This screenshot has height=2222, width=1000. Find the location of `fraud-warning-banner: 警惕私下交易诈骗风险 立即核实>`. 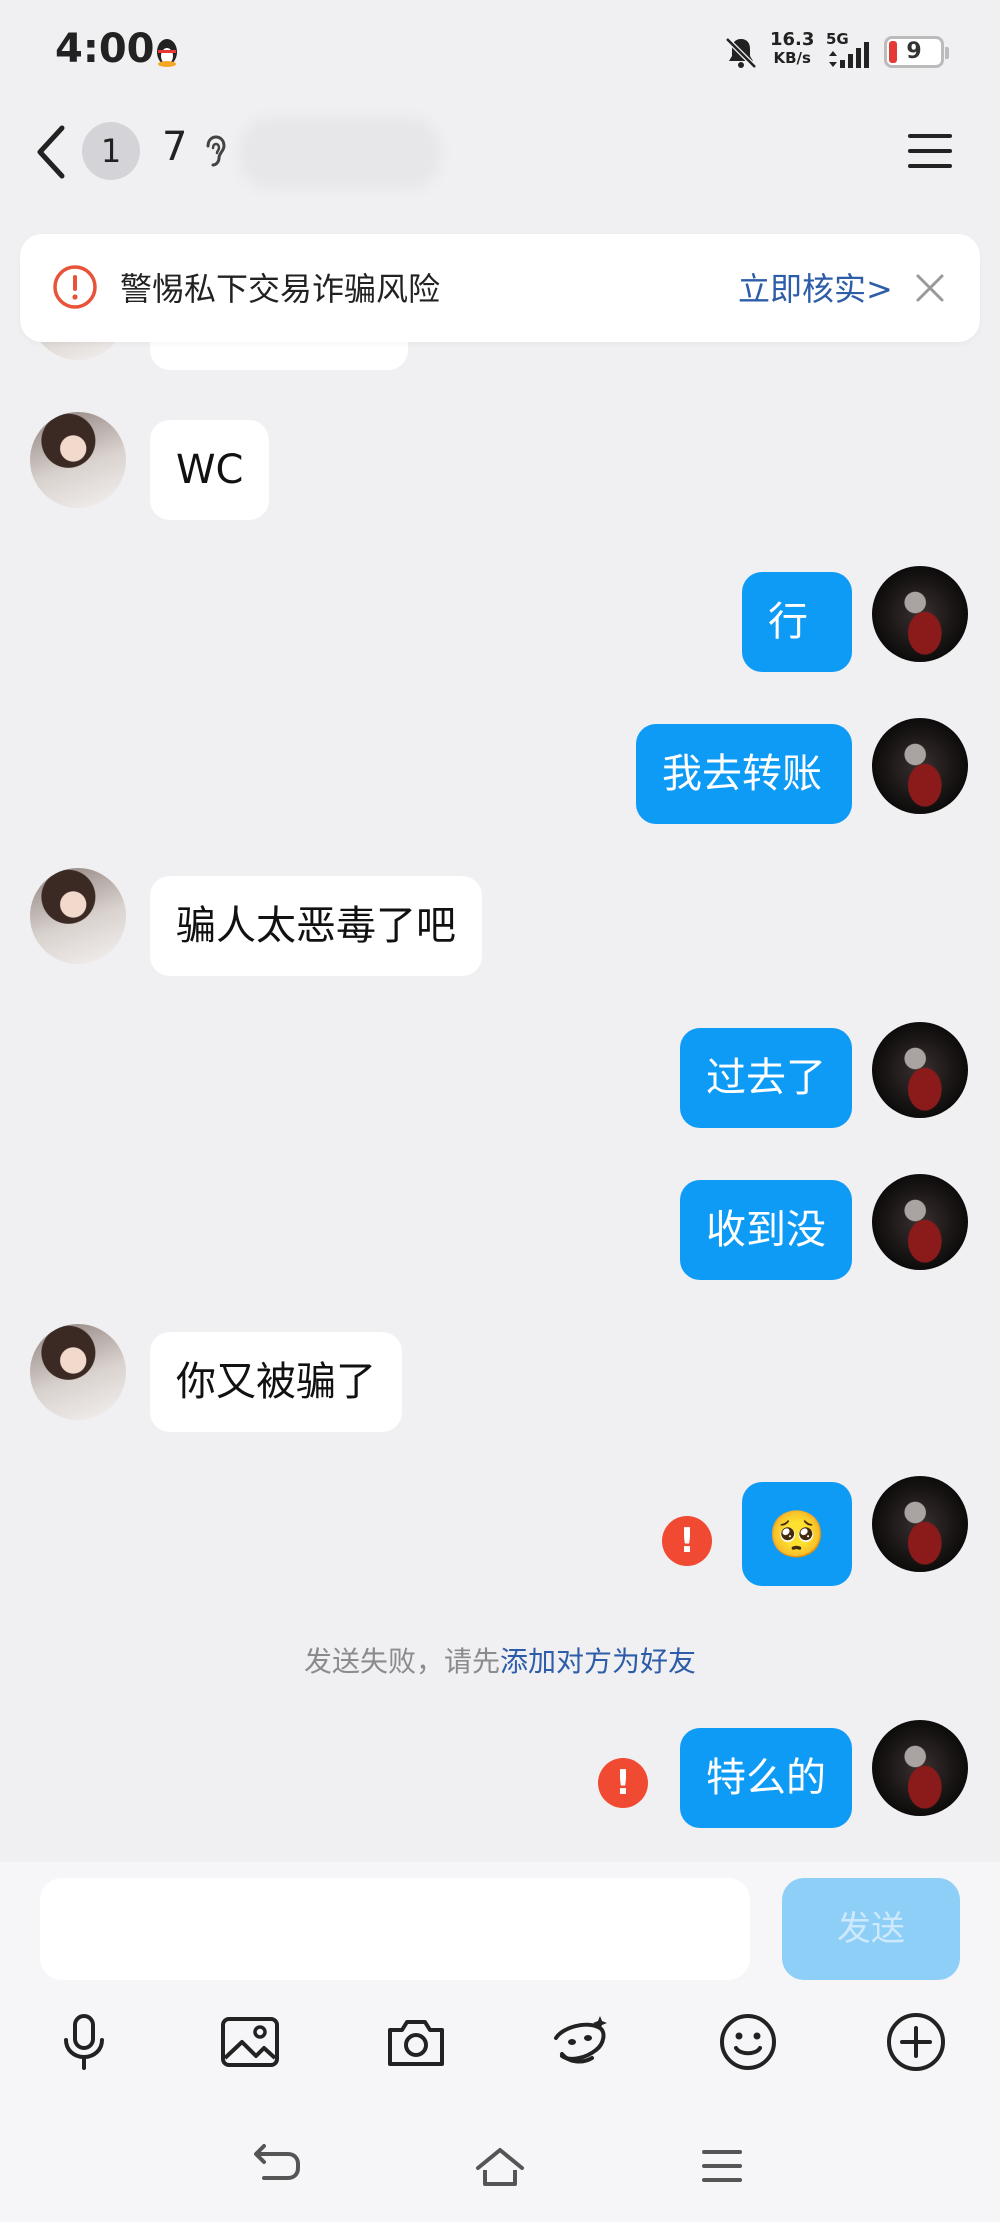

fraud-warning-banner: 警惕私下交易诈骗风险 立即核实> is located at coordinates (500, 288).